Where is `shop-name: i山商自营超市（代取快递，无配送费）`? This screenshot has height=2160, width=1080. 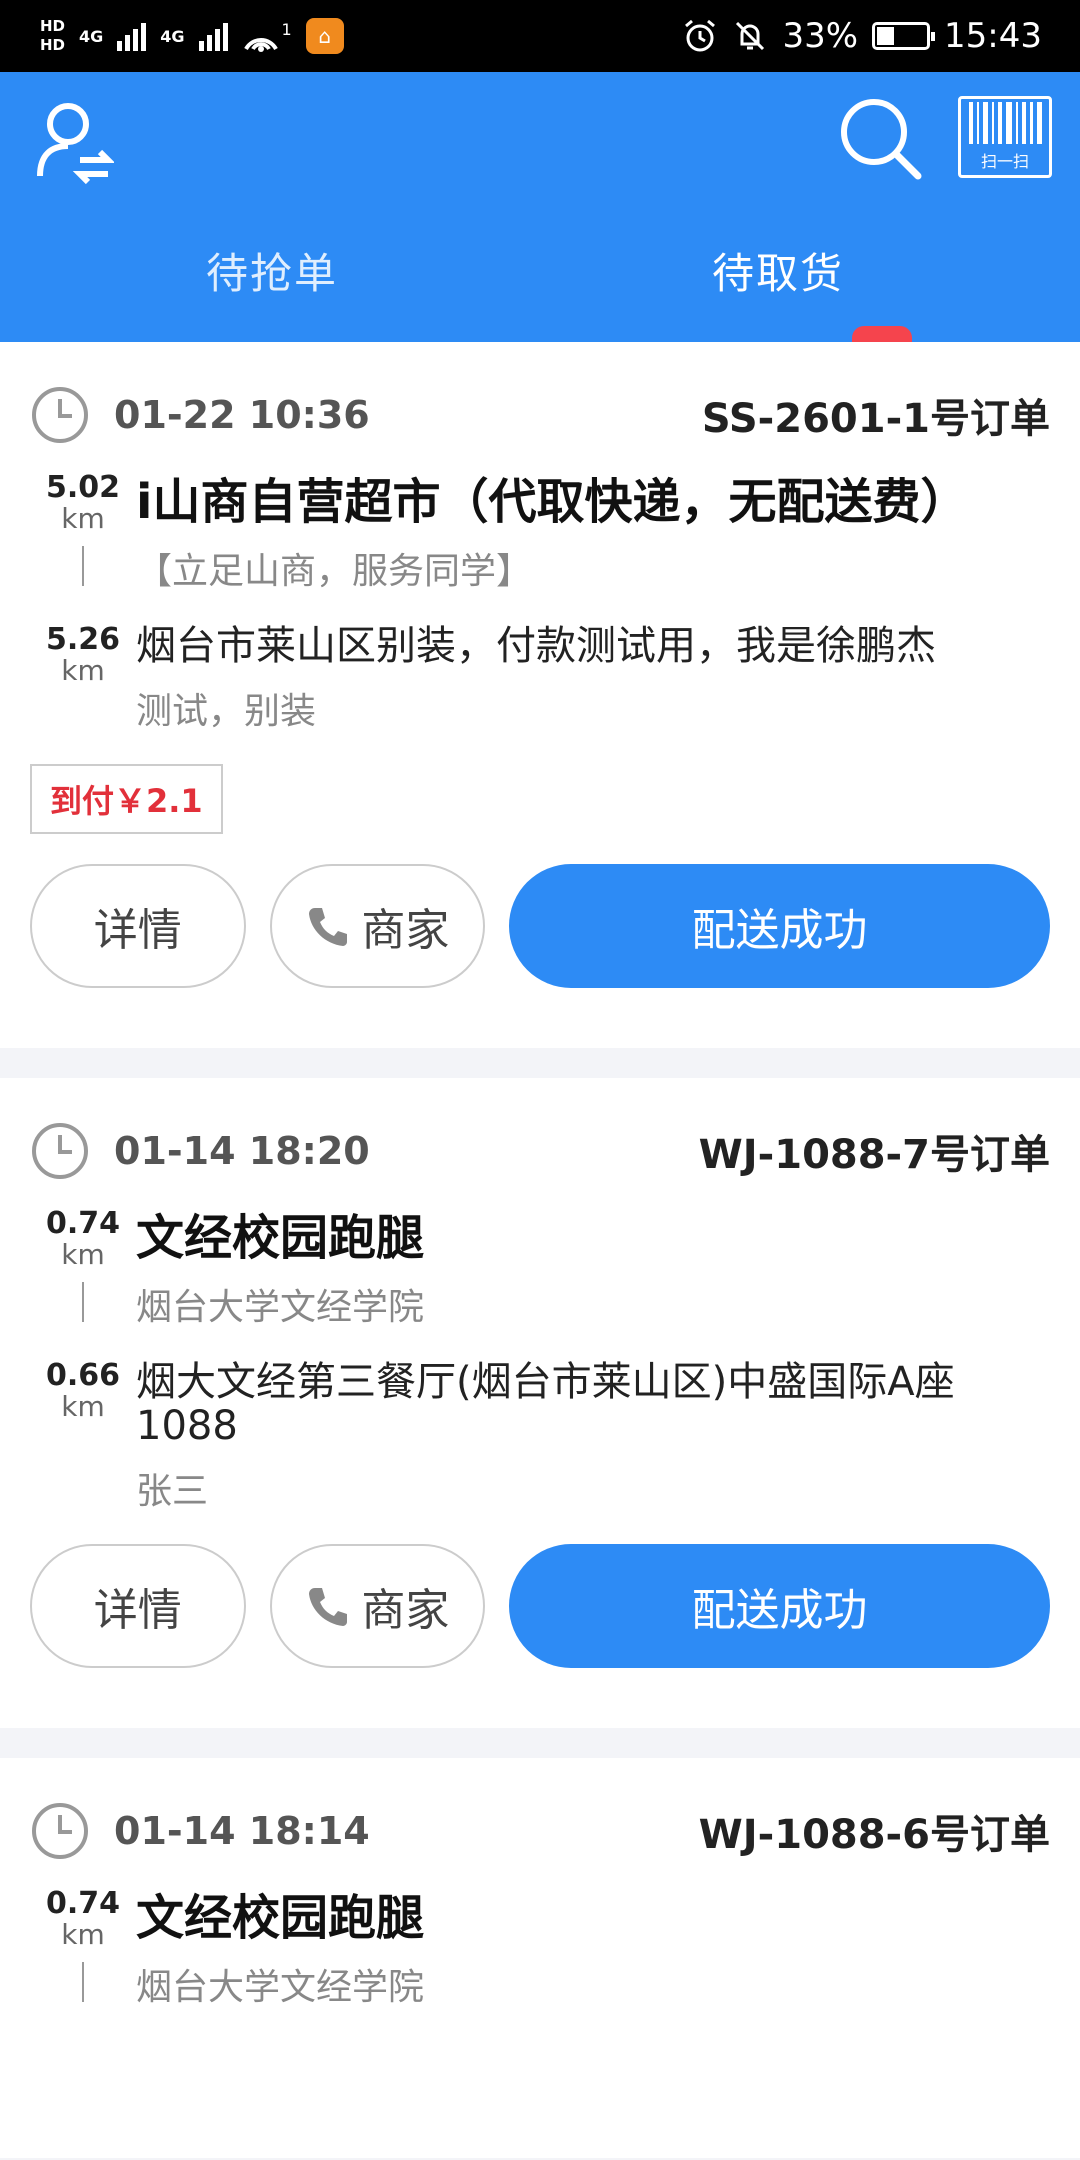 shop-name: i山商自营超市（代取快递，无配送费） is located at coordinates (552, 502).